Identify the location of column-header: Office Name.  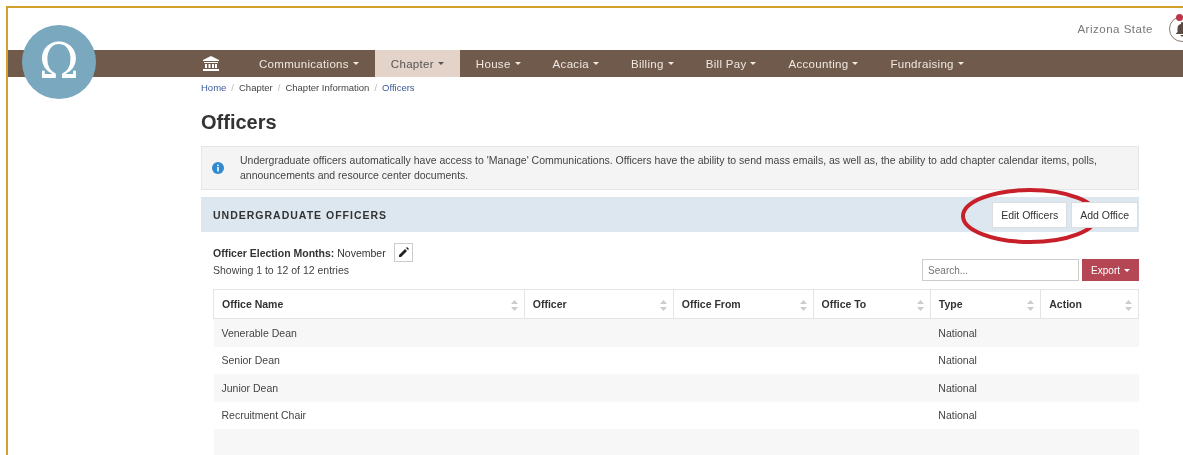
(369, 304).